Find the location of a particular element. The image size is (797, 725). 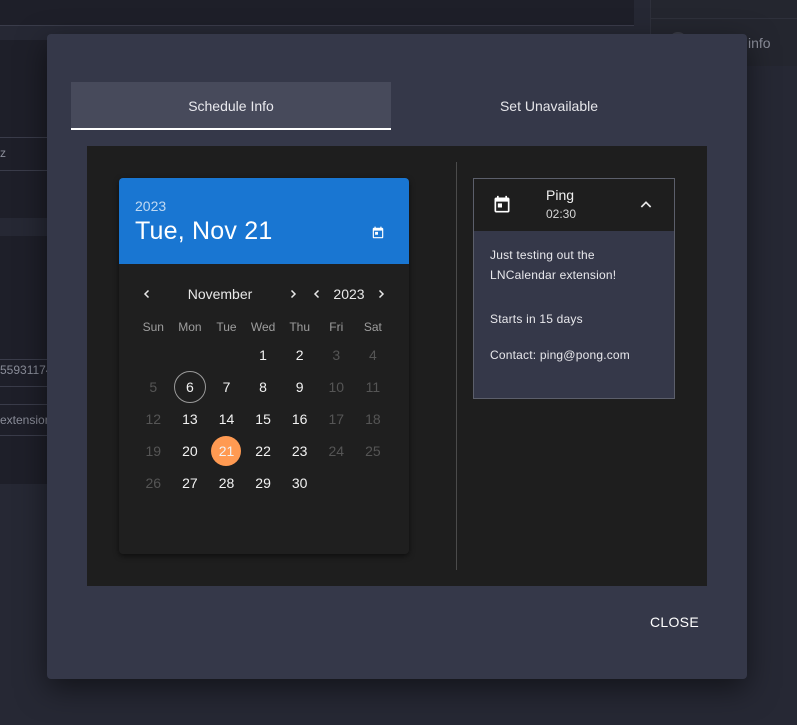

calendar-day-number: 27 is located at coordinates (190, 483).